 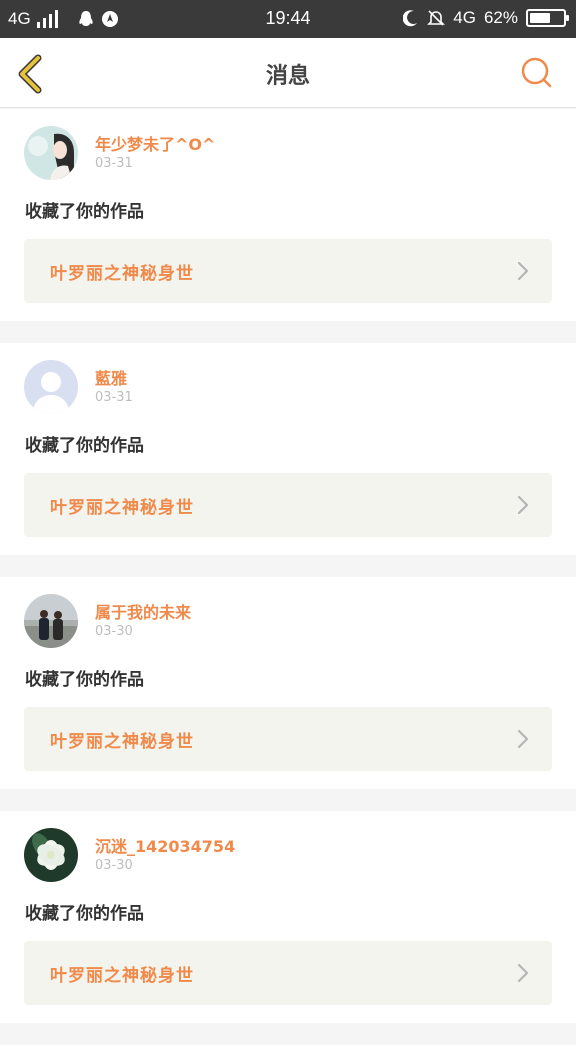 I want to click on status-bar: 4G 19:44 4G 62%, so click(x=288, y=19).